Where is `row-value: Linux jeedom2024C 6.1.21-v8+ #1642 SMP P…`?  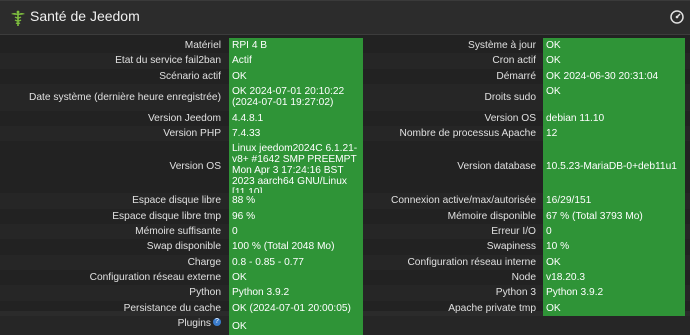
row-value: Linux jeedom2024C 6.1.21-v8+ #1642 SMP P… is located at coordinates (296, 169).